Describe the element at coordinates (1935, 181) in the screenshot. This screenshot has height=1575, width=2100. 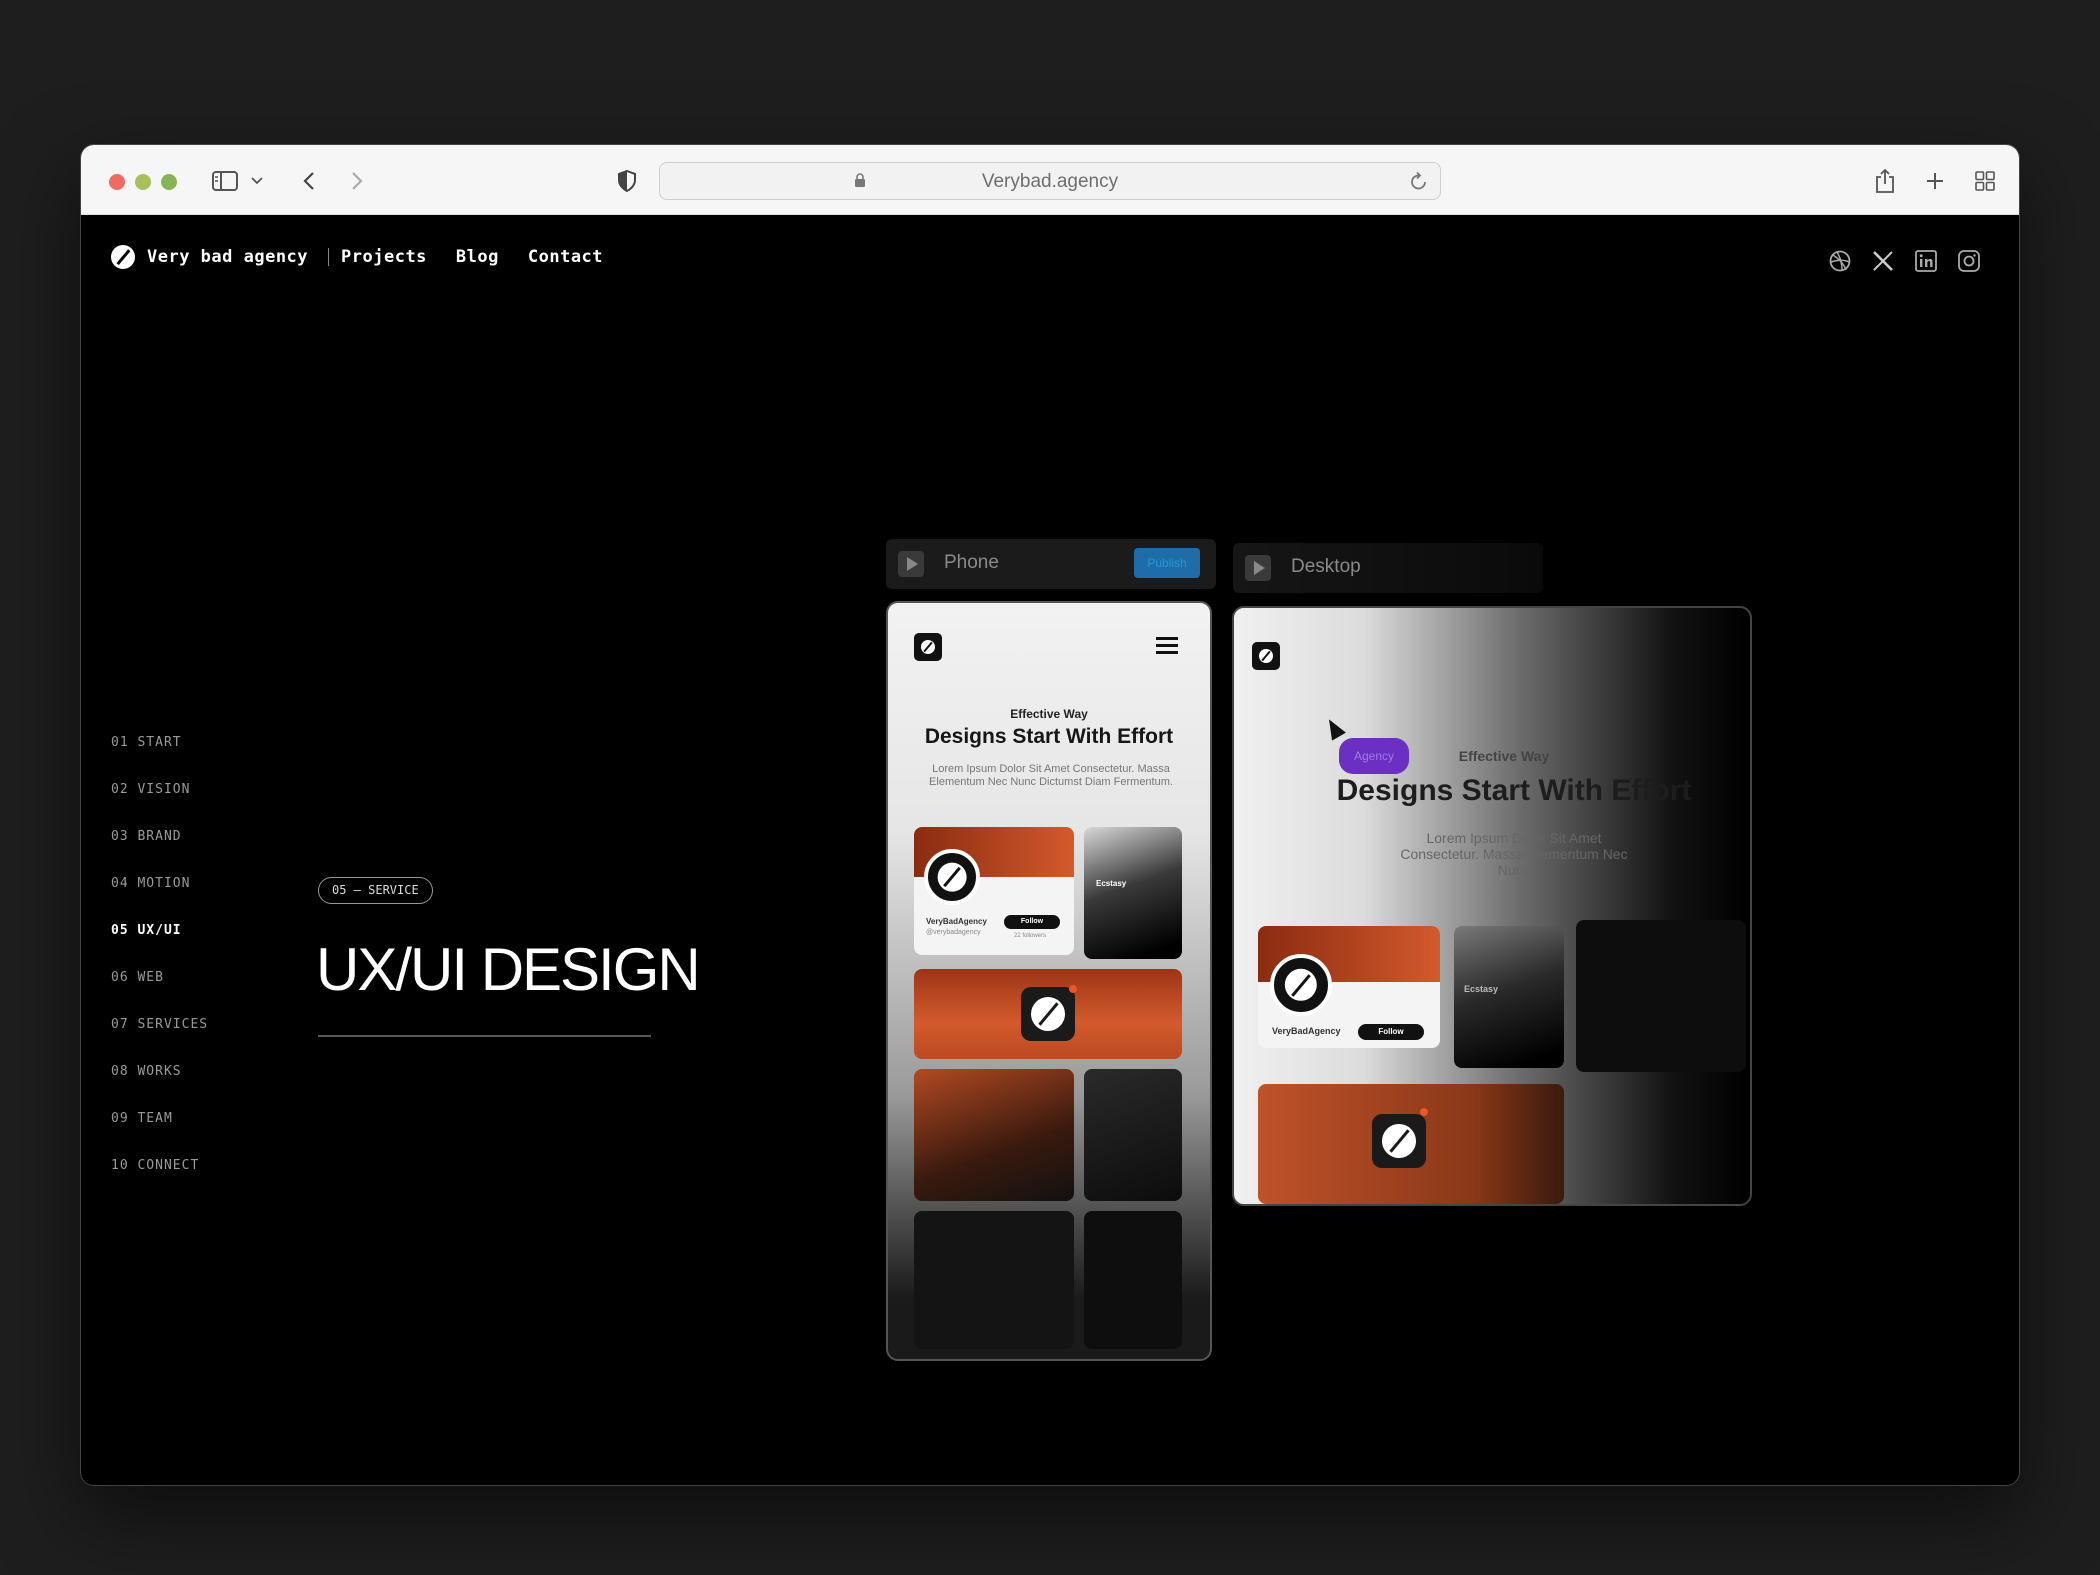
I see `new-tab-icon` at that location.